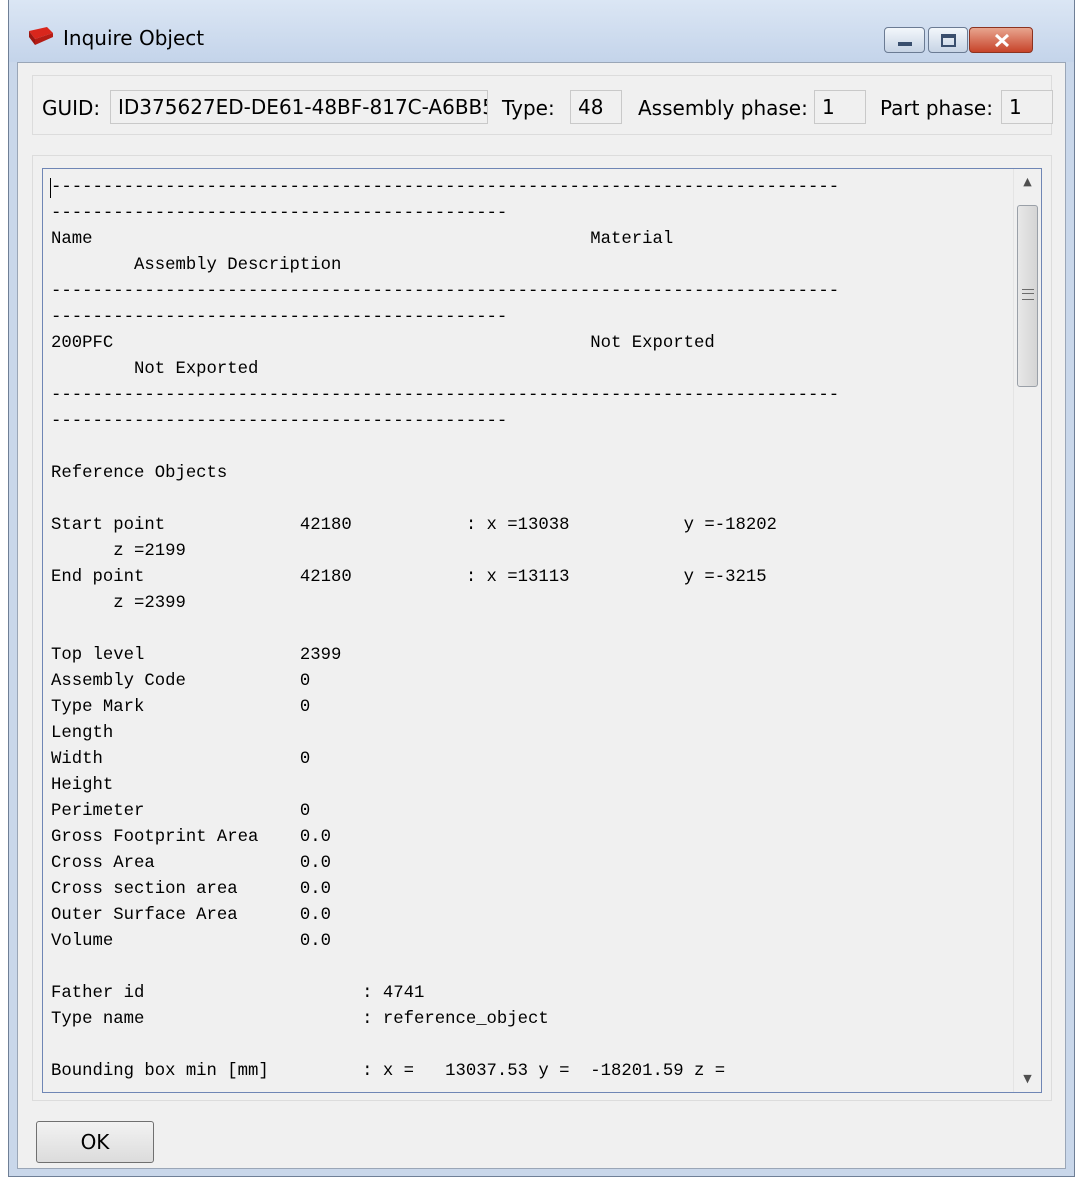  What do you see at coordinates (596, 107) in the screenshot?
I see `type-field: 48` at bounding box center [596, 107].